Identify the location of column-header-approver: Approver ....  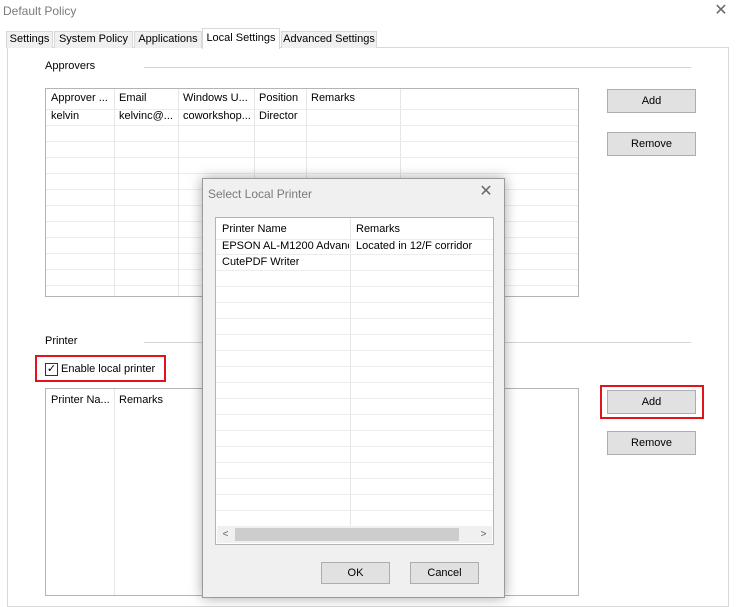
(82, 98).